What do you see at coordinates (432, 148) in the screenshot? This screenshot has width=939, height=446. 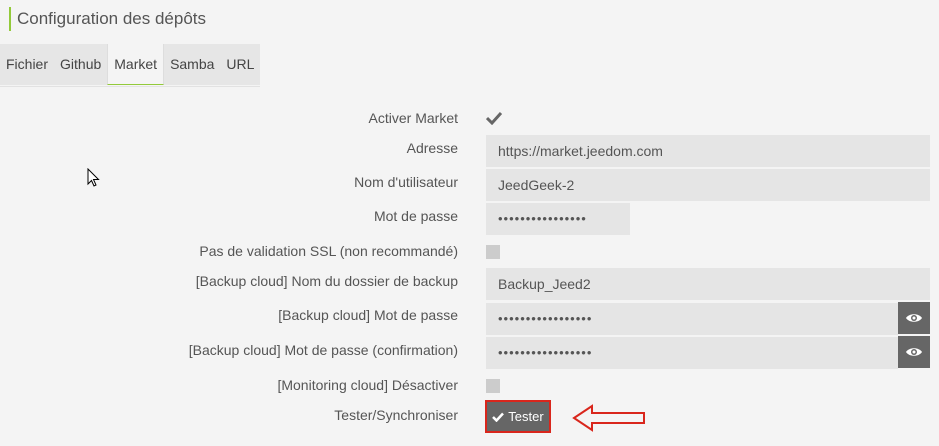 I see `adresse-label: Adresse` at bounding box center [432, 148].